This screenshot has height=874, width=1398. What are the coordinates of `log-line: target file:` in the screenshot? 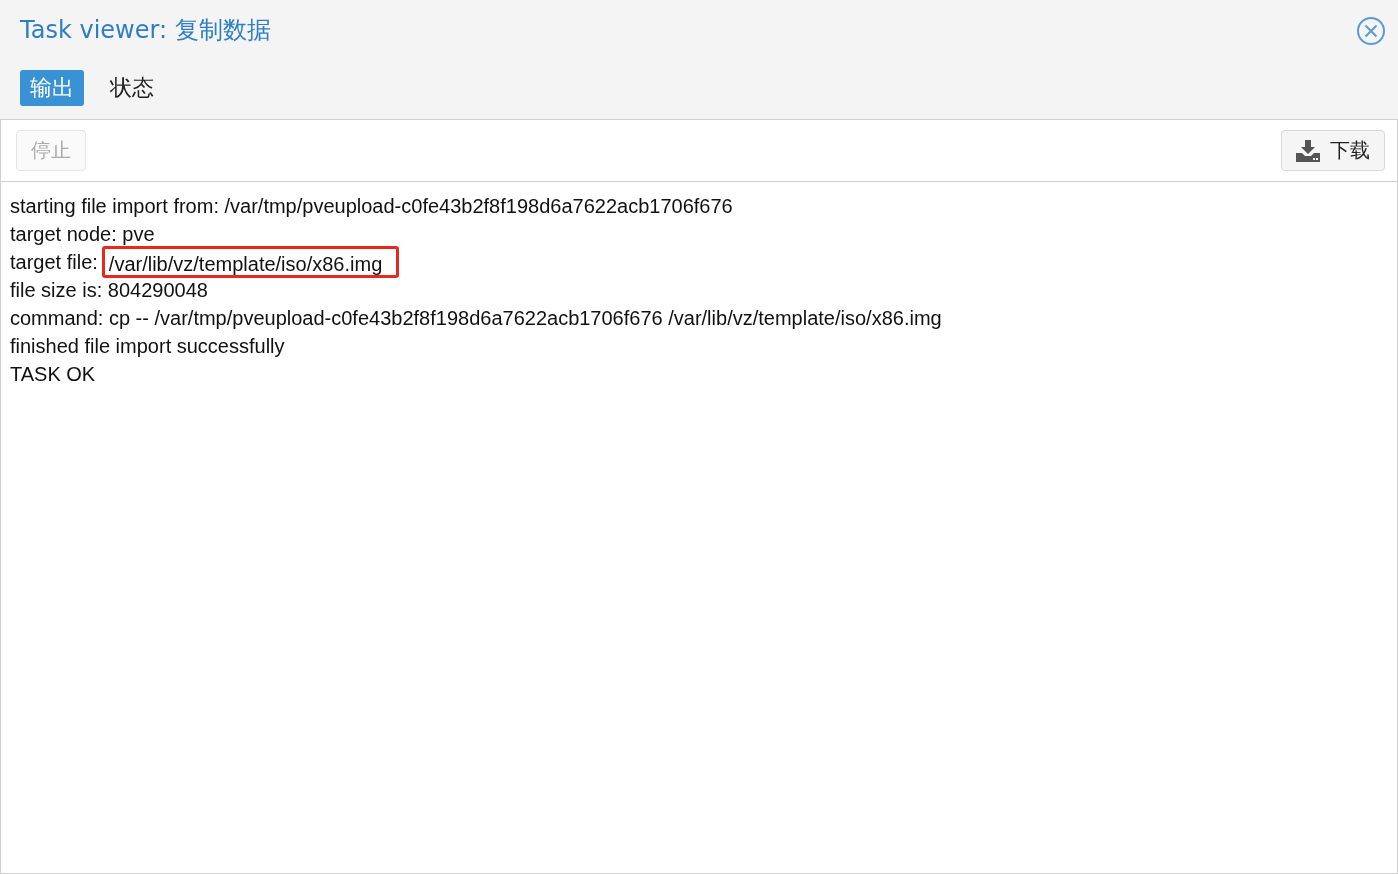 It's located at (54, 262).